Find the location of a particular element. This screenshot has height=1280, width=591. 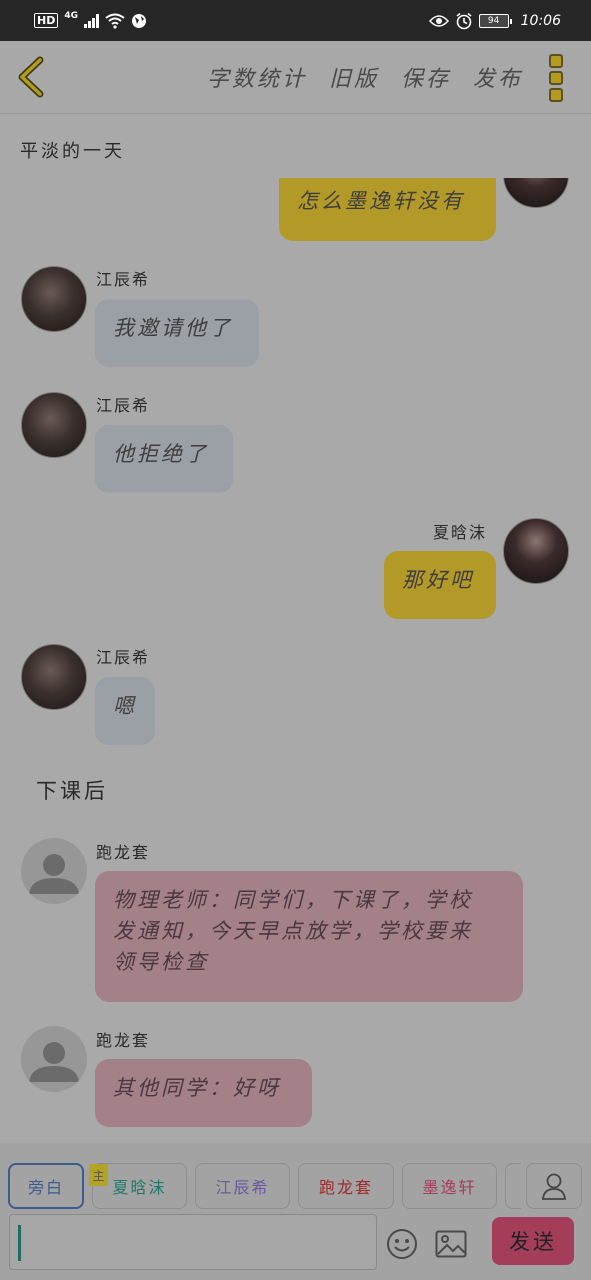

wifi-icon is located at coordinates (115, 21).